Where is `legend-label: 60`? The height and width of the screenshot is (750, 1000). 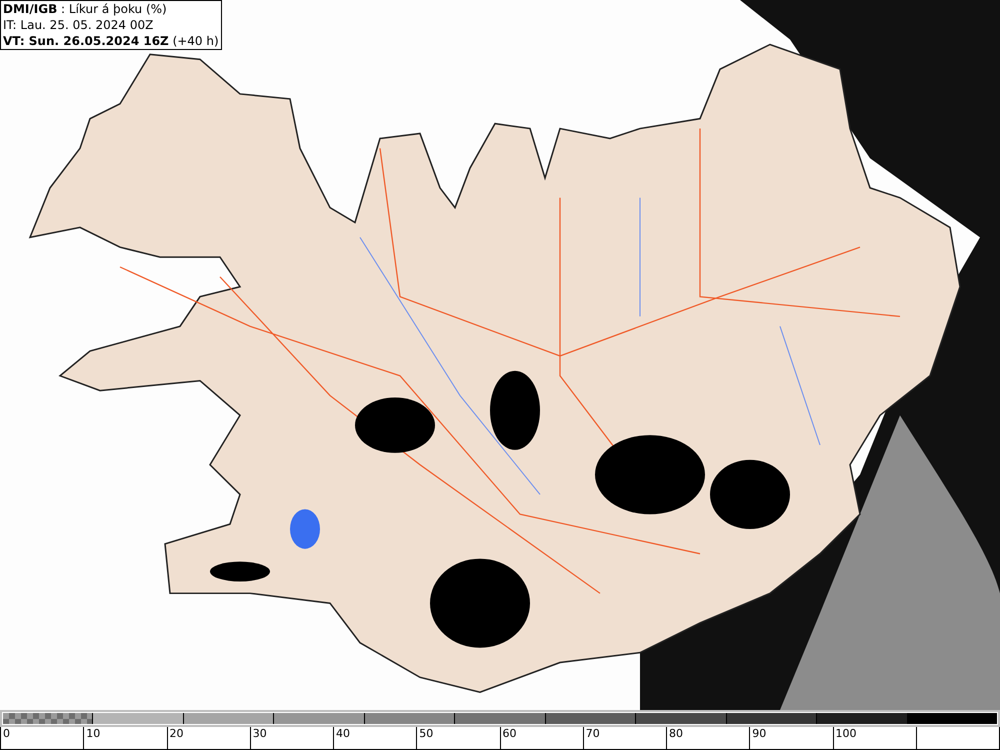 legend-label: 60 is located at coordinates (509, 734).